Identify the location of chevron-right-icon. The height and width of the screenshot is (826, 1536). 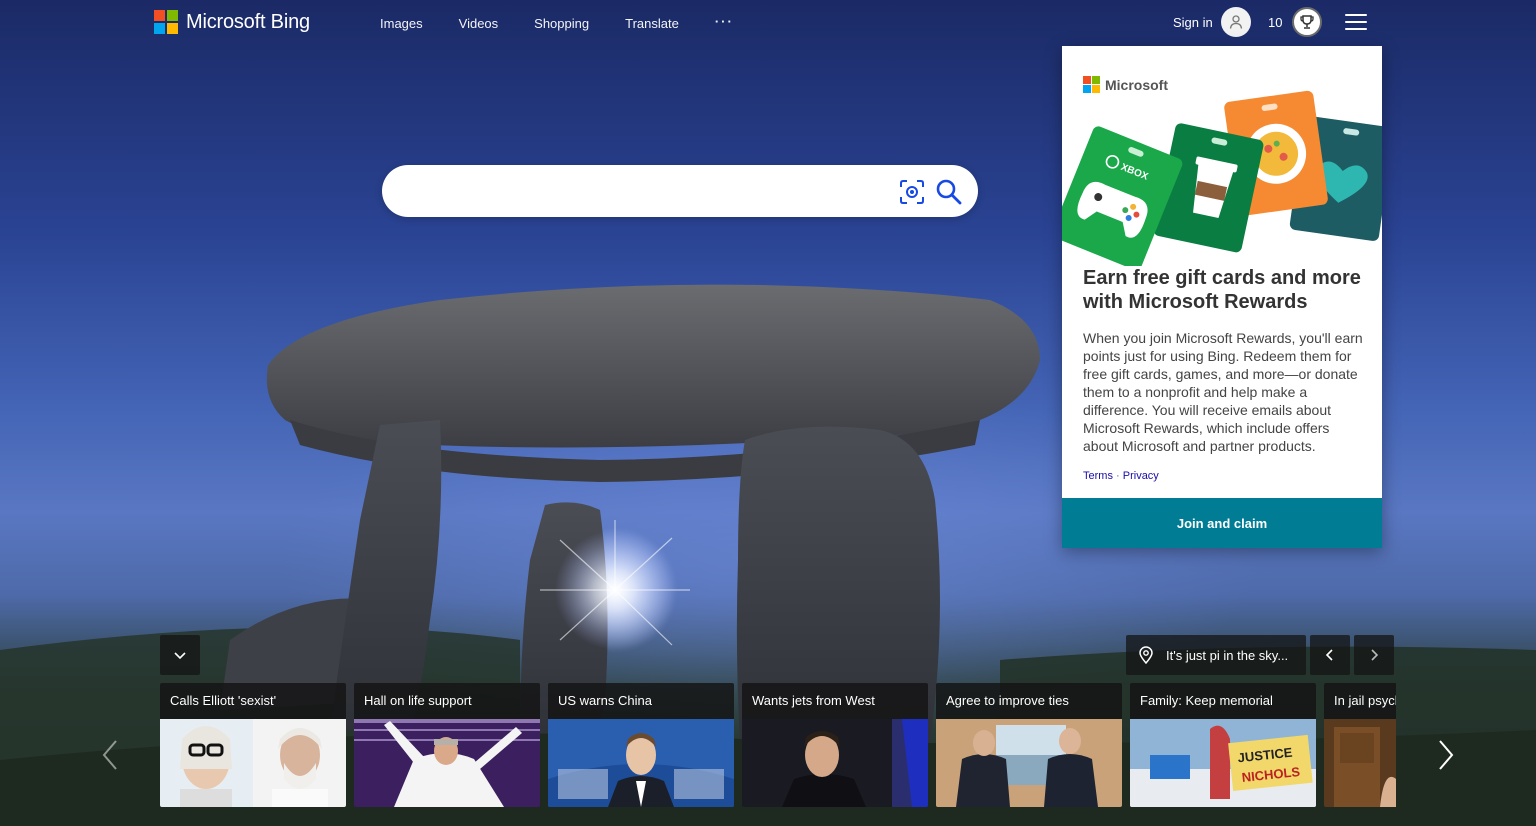
(1375, 655).